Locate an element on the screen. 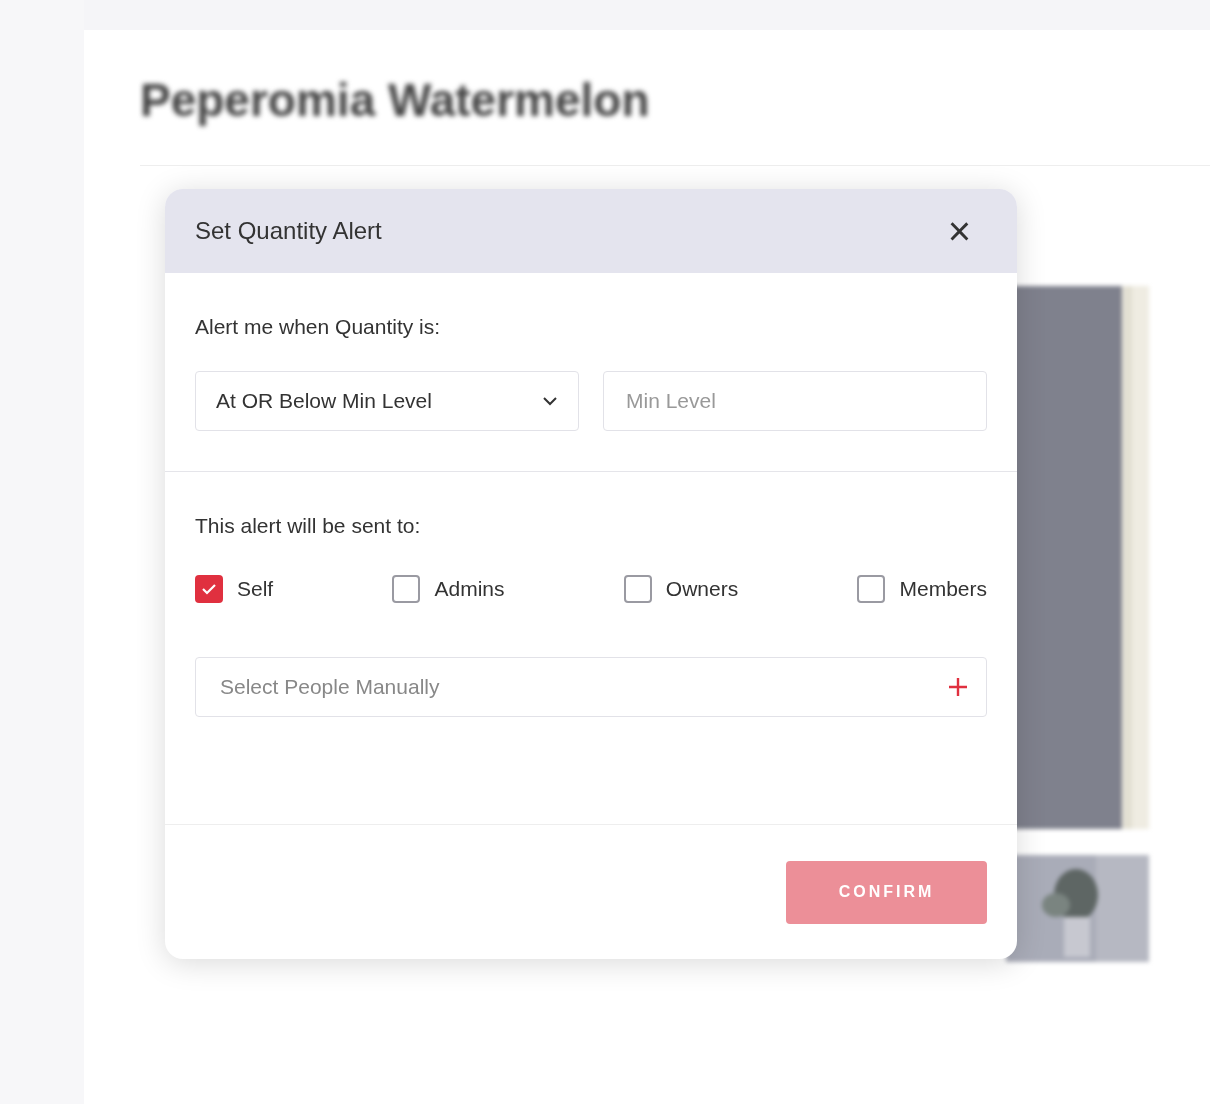 This screenshot has width=1210, height=1104. checkbox-label: Members is located at coordinates (943, 589).